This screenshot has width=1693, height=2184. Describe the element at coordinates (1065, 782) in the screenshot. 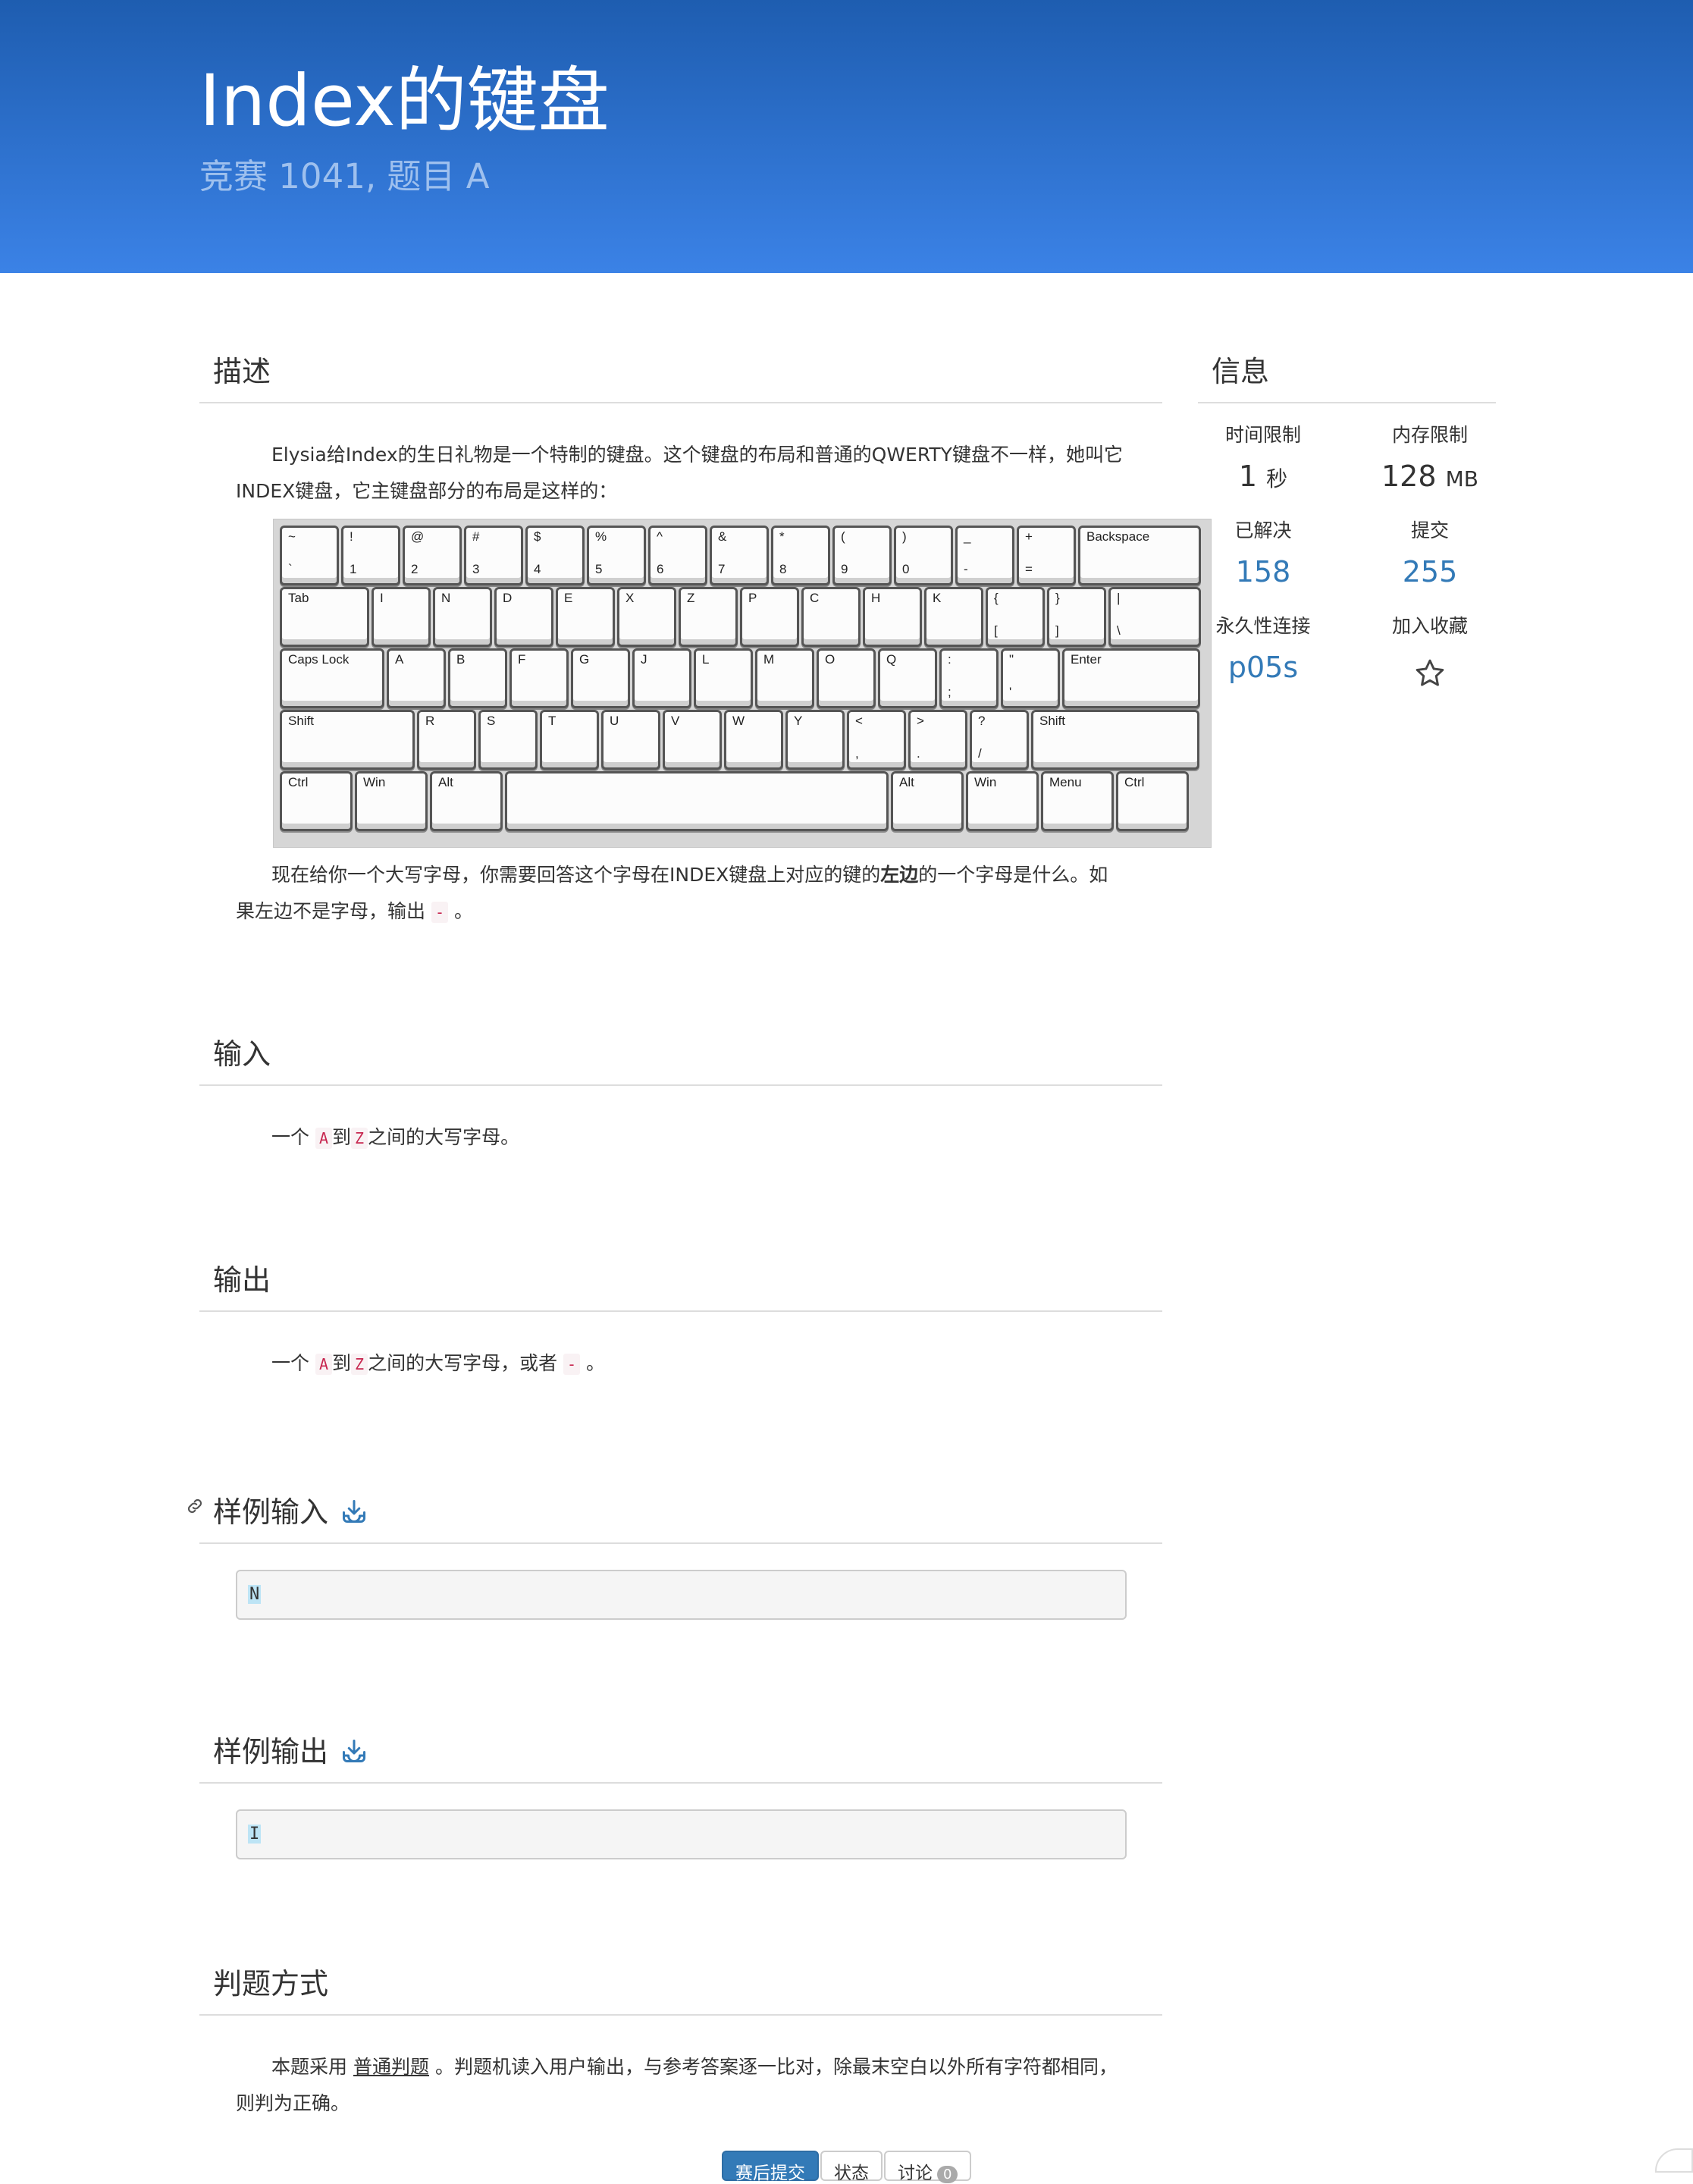

I see `key-top-label: Menu` at that location.